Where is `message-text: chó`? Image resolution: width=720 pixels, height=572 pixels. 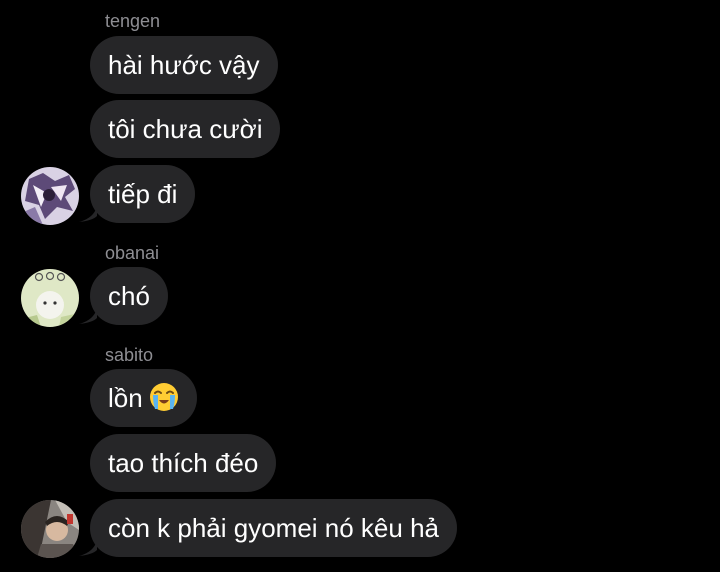 message-text: chó is located at coordinates (129, 296).